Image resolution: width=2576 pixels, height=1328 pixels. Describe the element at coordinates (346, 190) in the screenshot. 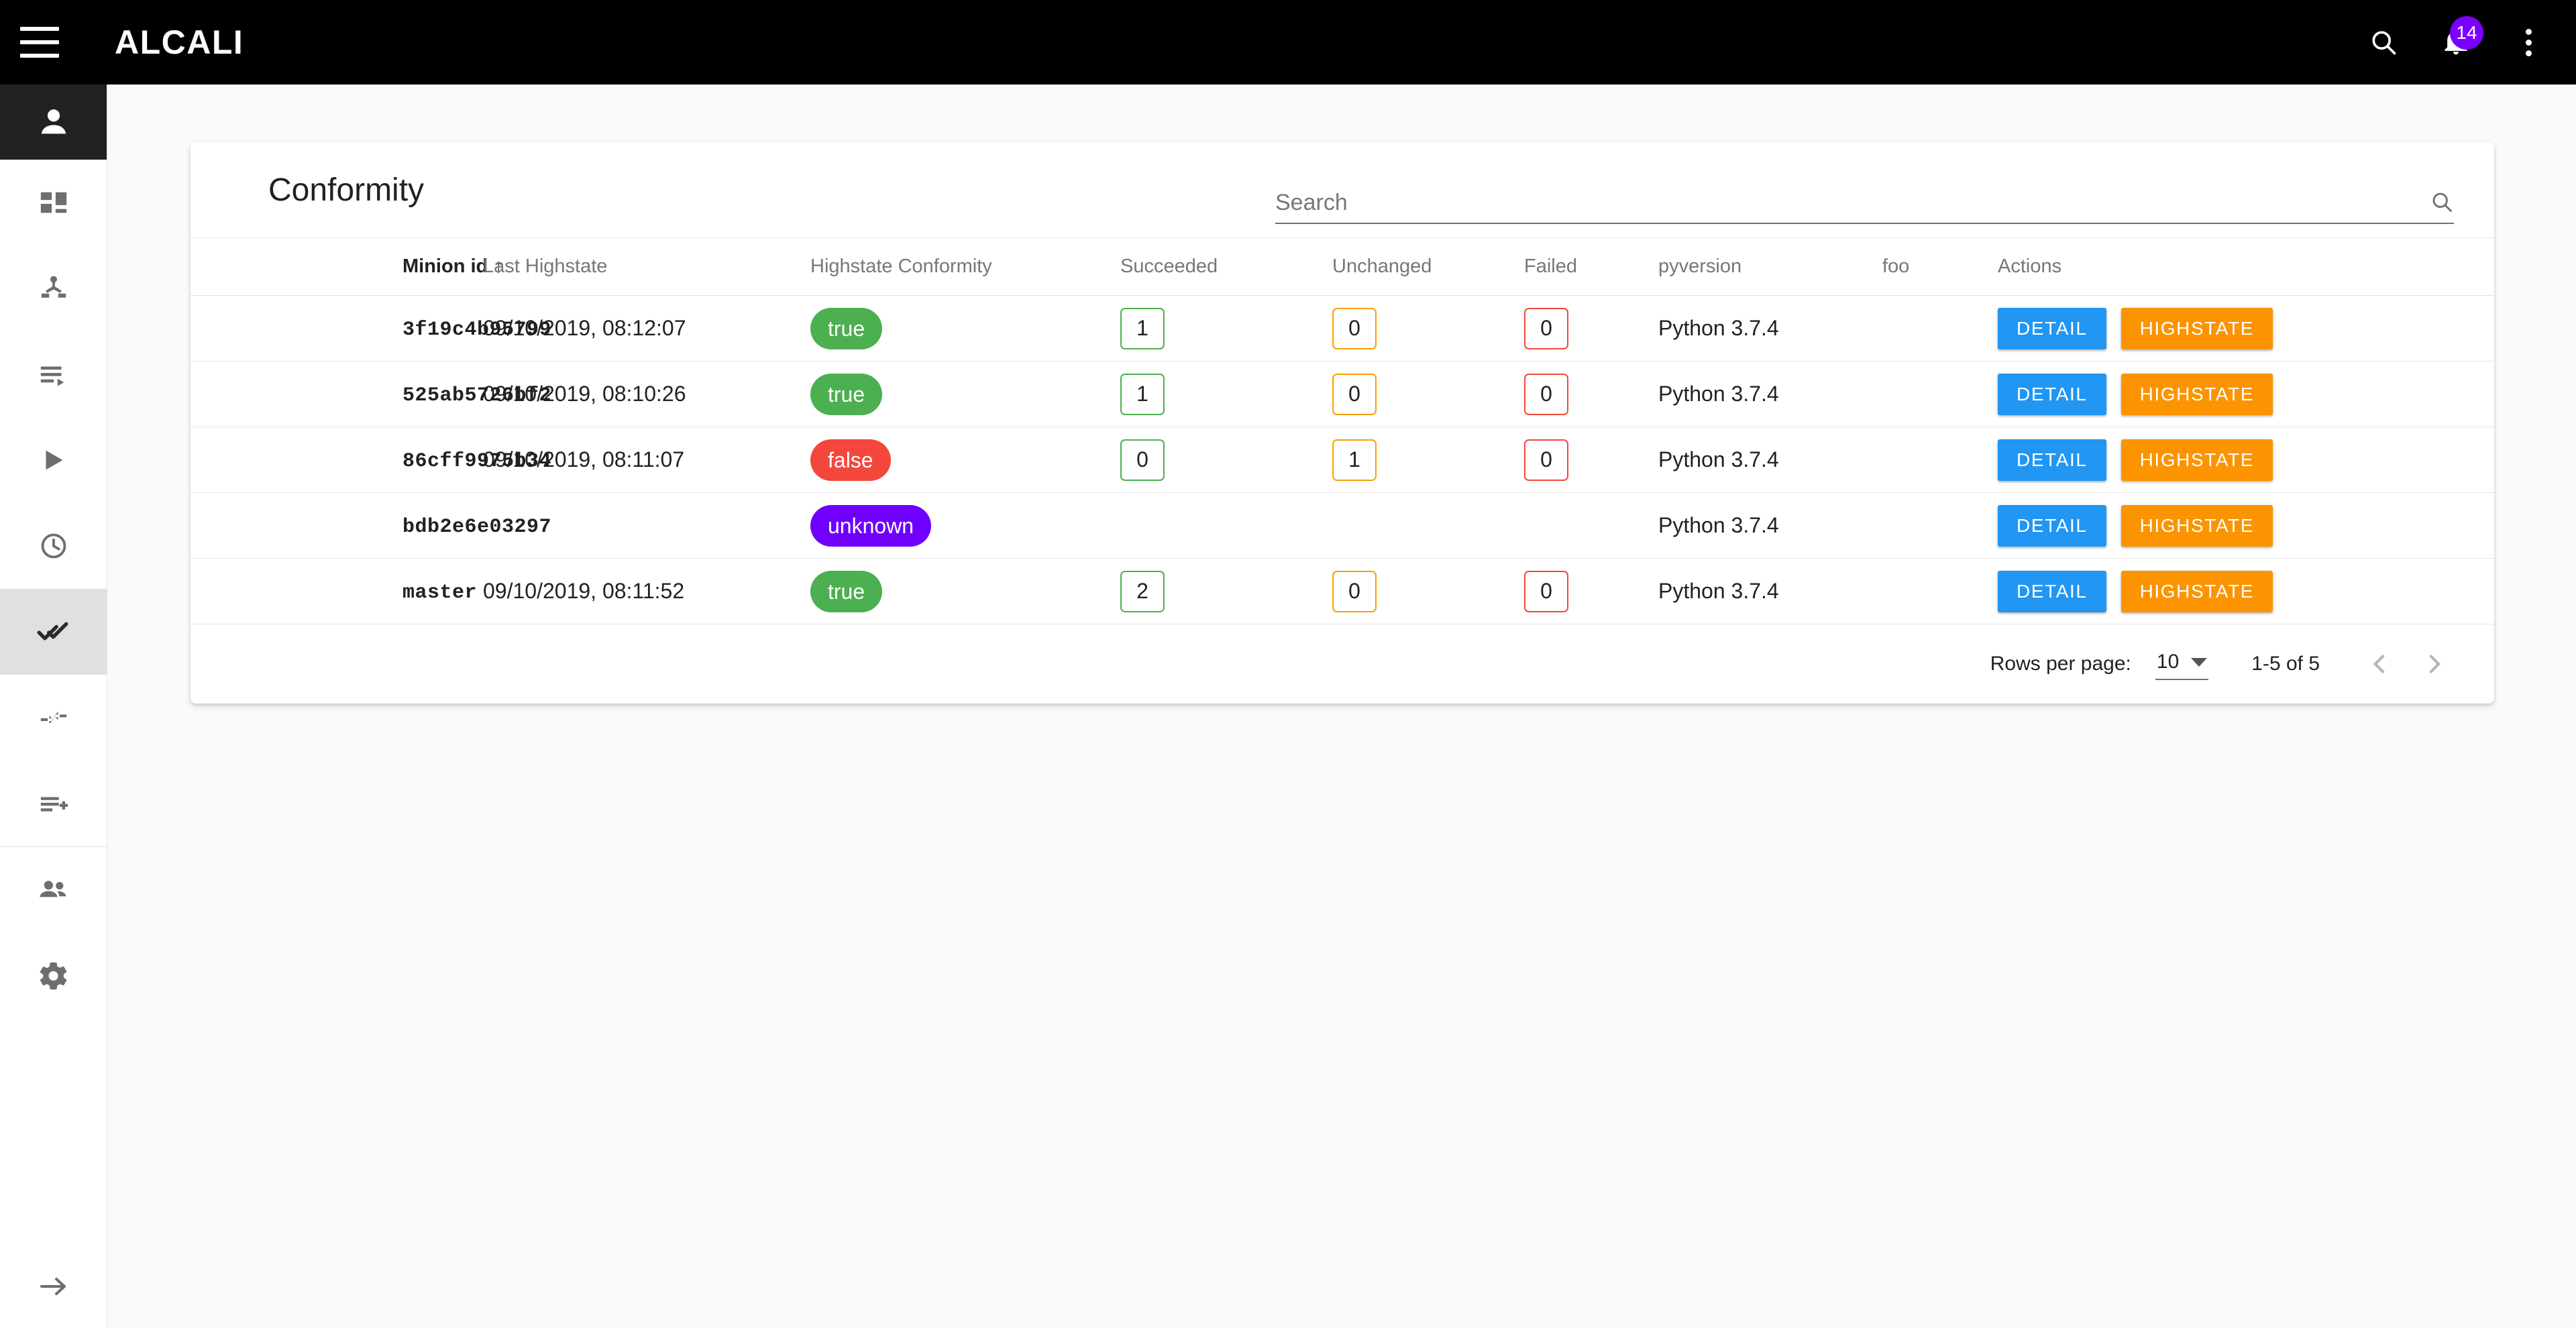

I see `page-title: Conformity` at that location.